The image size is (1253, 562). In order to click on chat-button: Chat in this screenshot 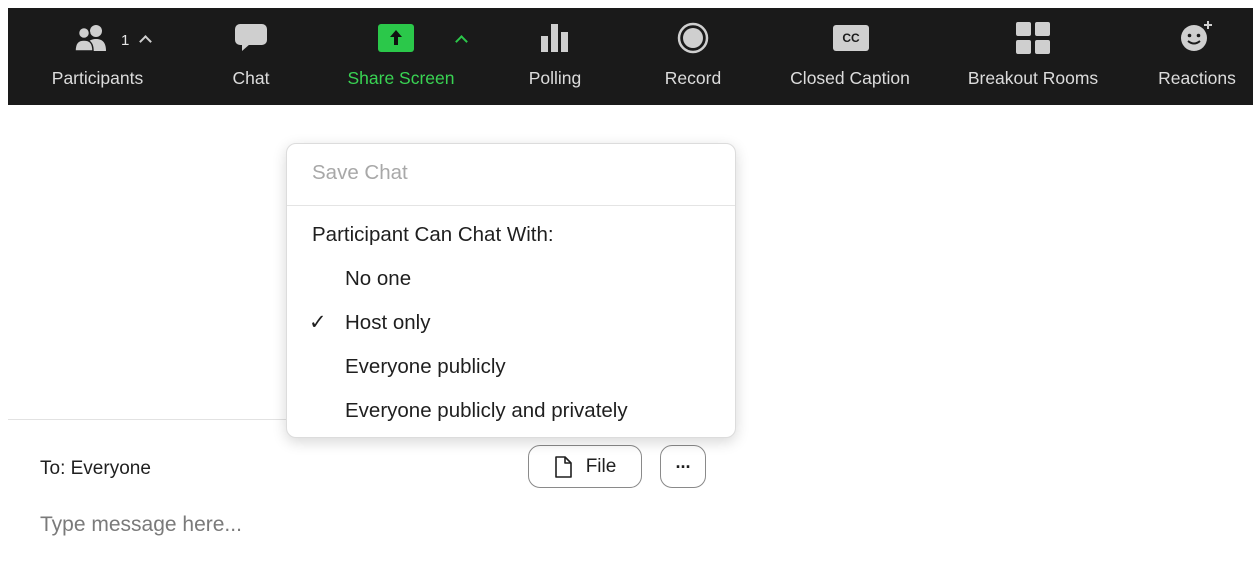, I will do `click(251, 56)`.